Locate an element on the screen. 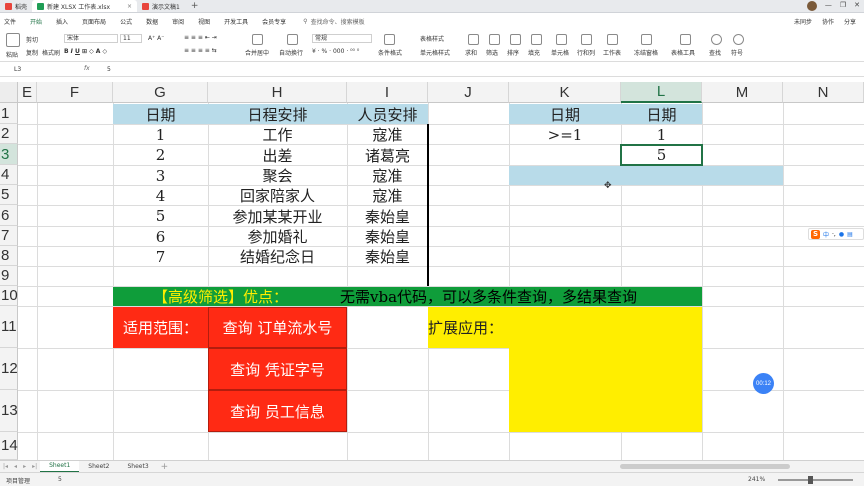 The height and width of the screenshot is (486, 864). merge-center-button: 合并居中 is located at coordinates (257, 52).